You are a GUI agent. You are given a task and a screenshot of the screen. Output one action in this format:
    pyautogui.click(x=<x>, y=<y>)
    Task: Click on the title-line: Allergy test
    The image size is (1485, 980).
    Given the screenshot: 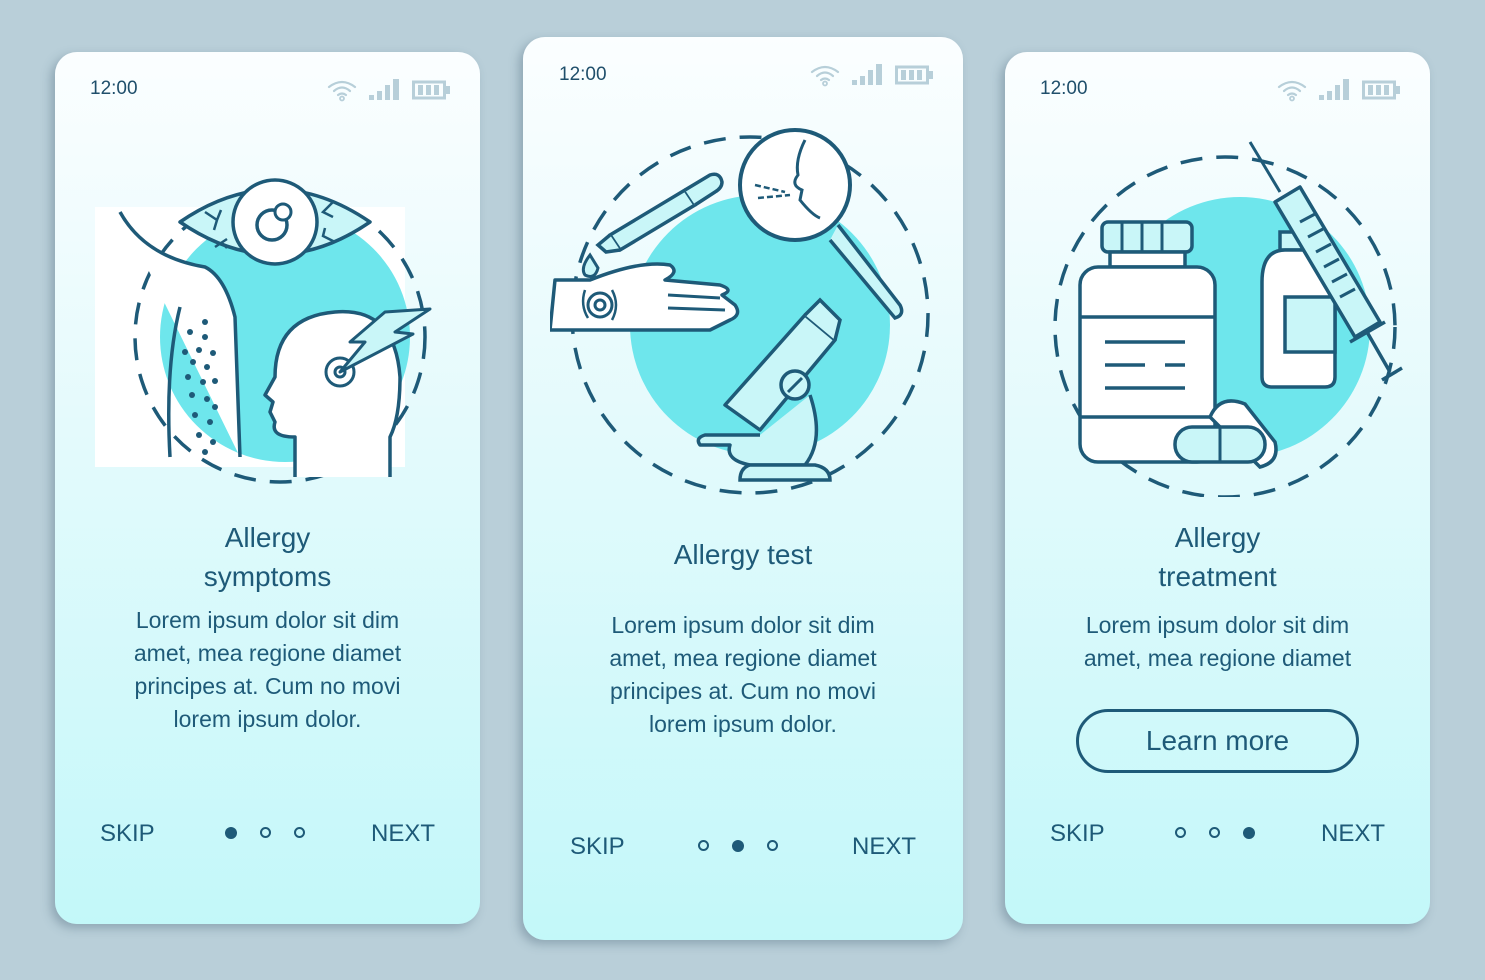 What is the action you would take?
    pyautogui.click(x=743, y=554)
    